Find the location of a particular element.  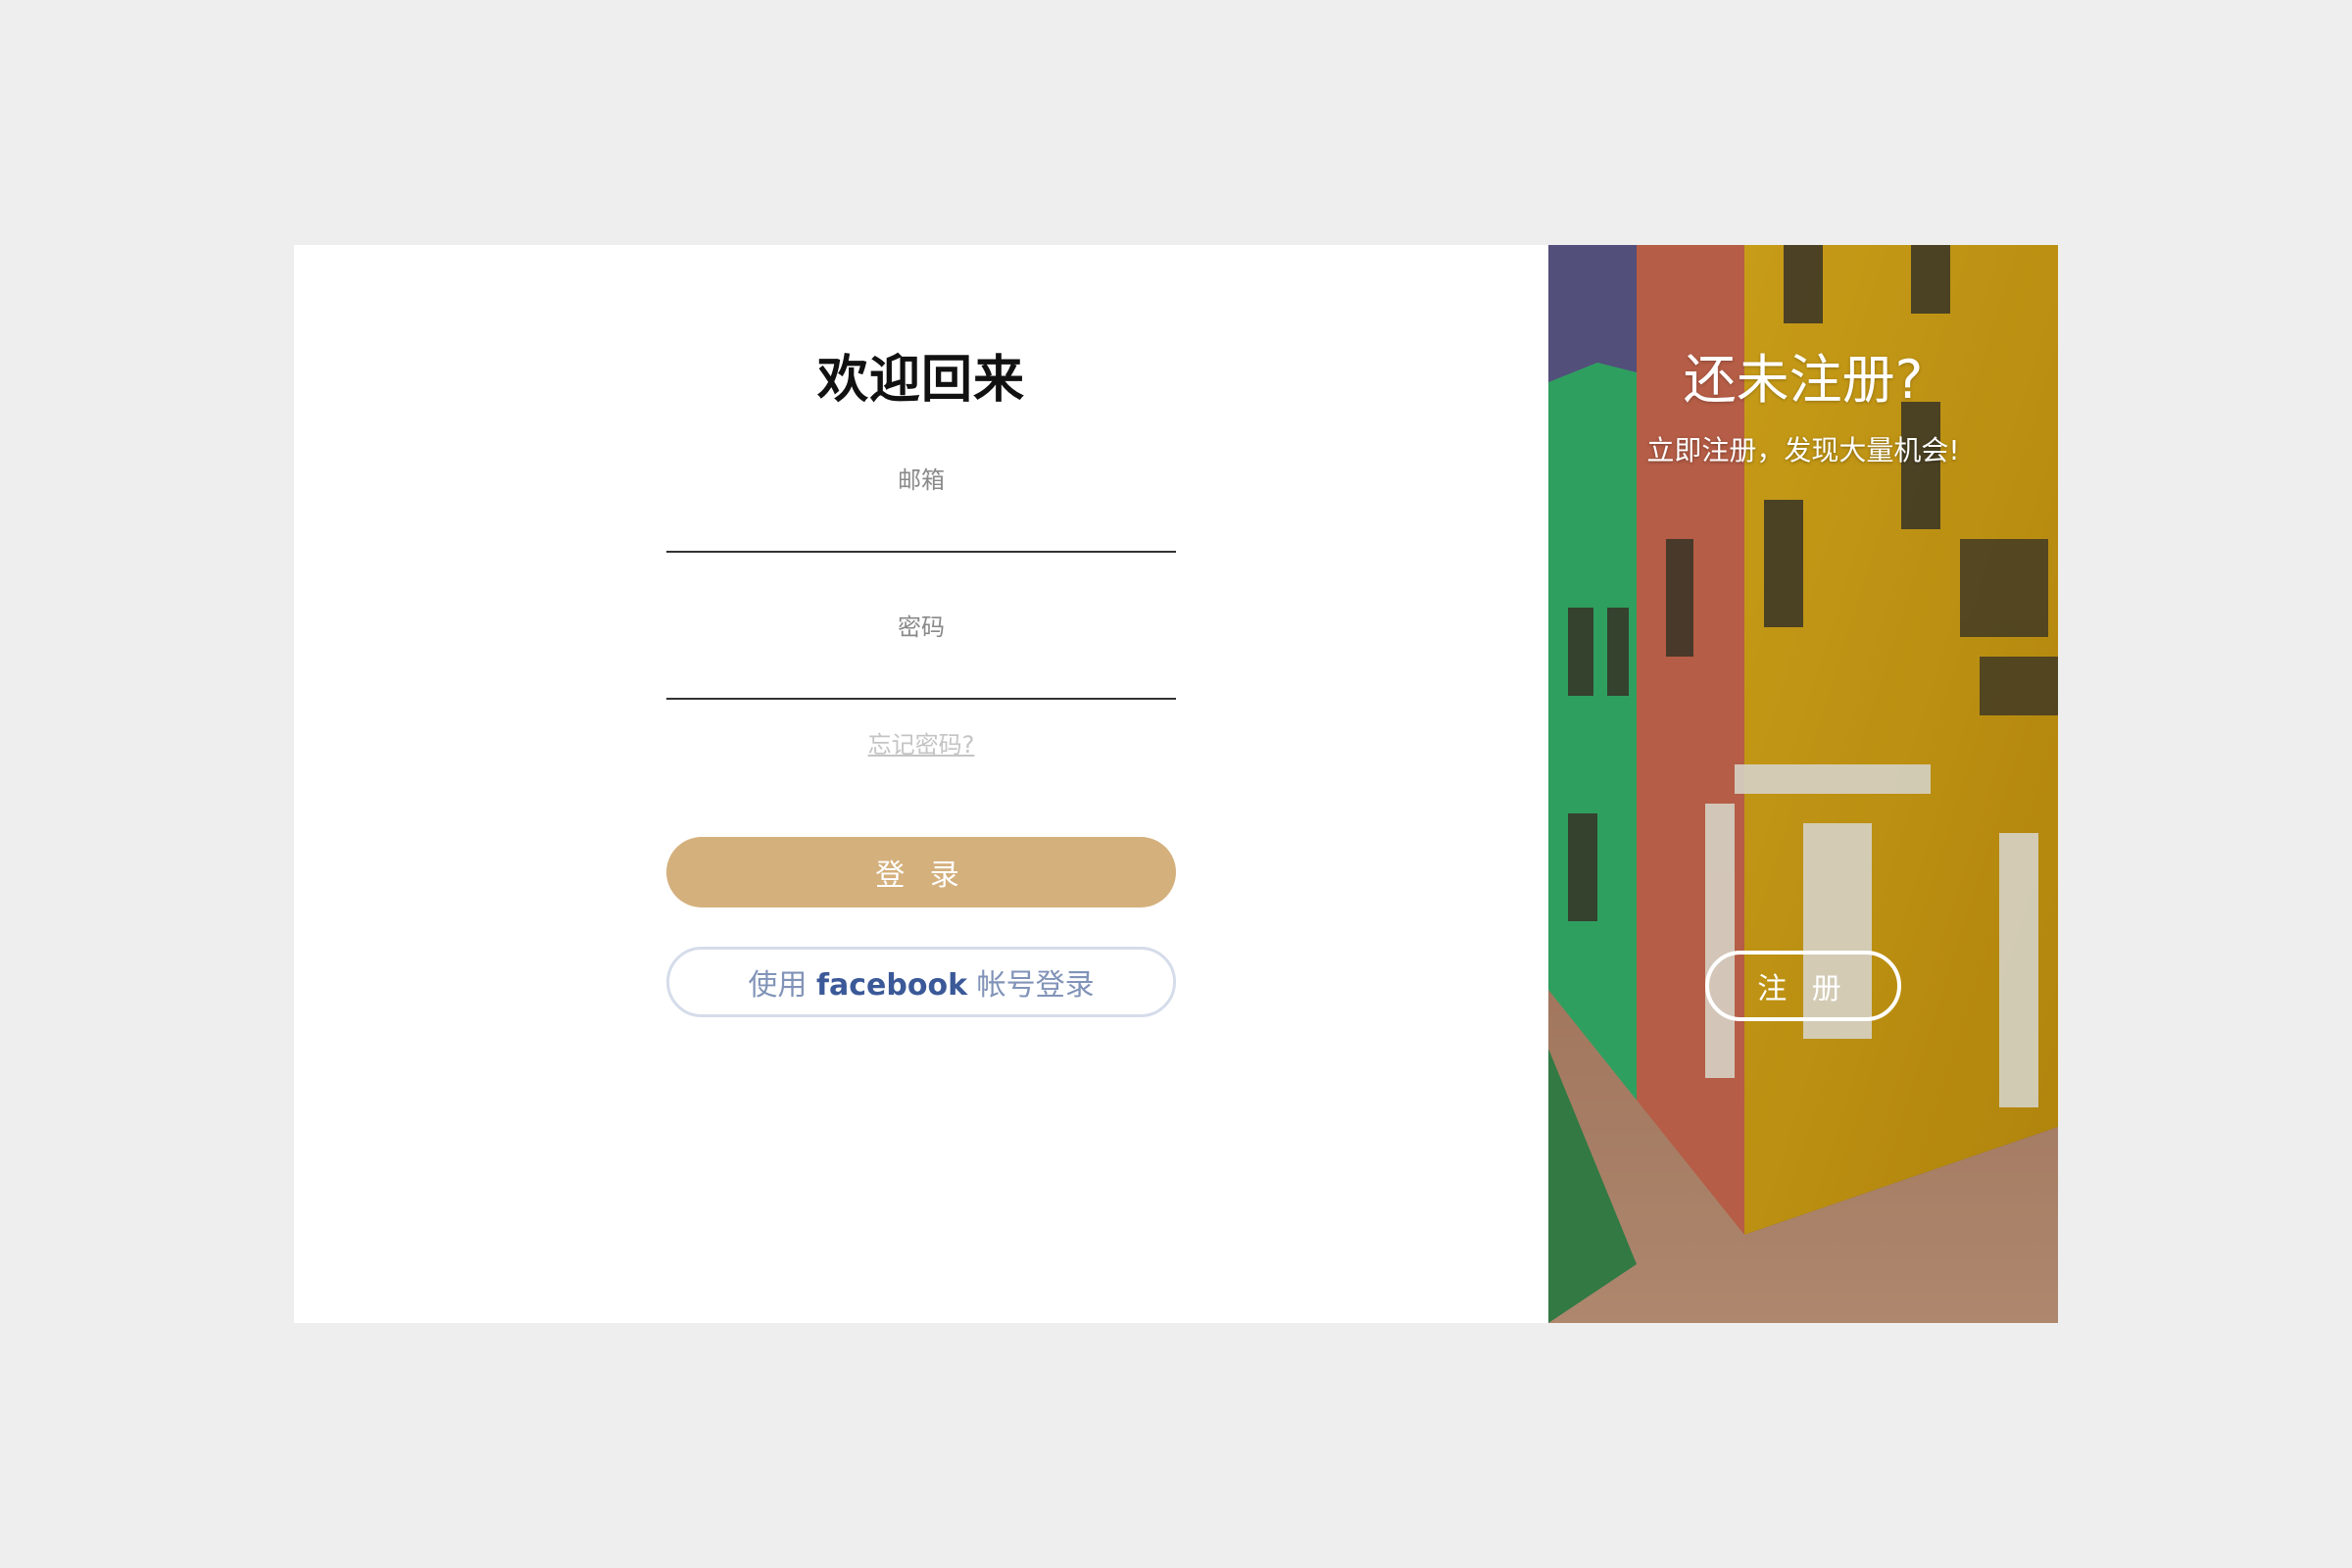

login-form: 欢迎回来 邮箱 密码 忘记密码? 登 录 使用 facebook 帐号登录 is located at coordinates (921, 631).